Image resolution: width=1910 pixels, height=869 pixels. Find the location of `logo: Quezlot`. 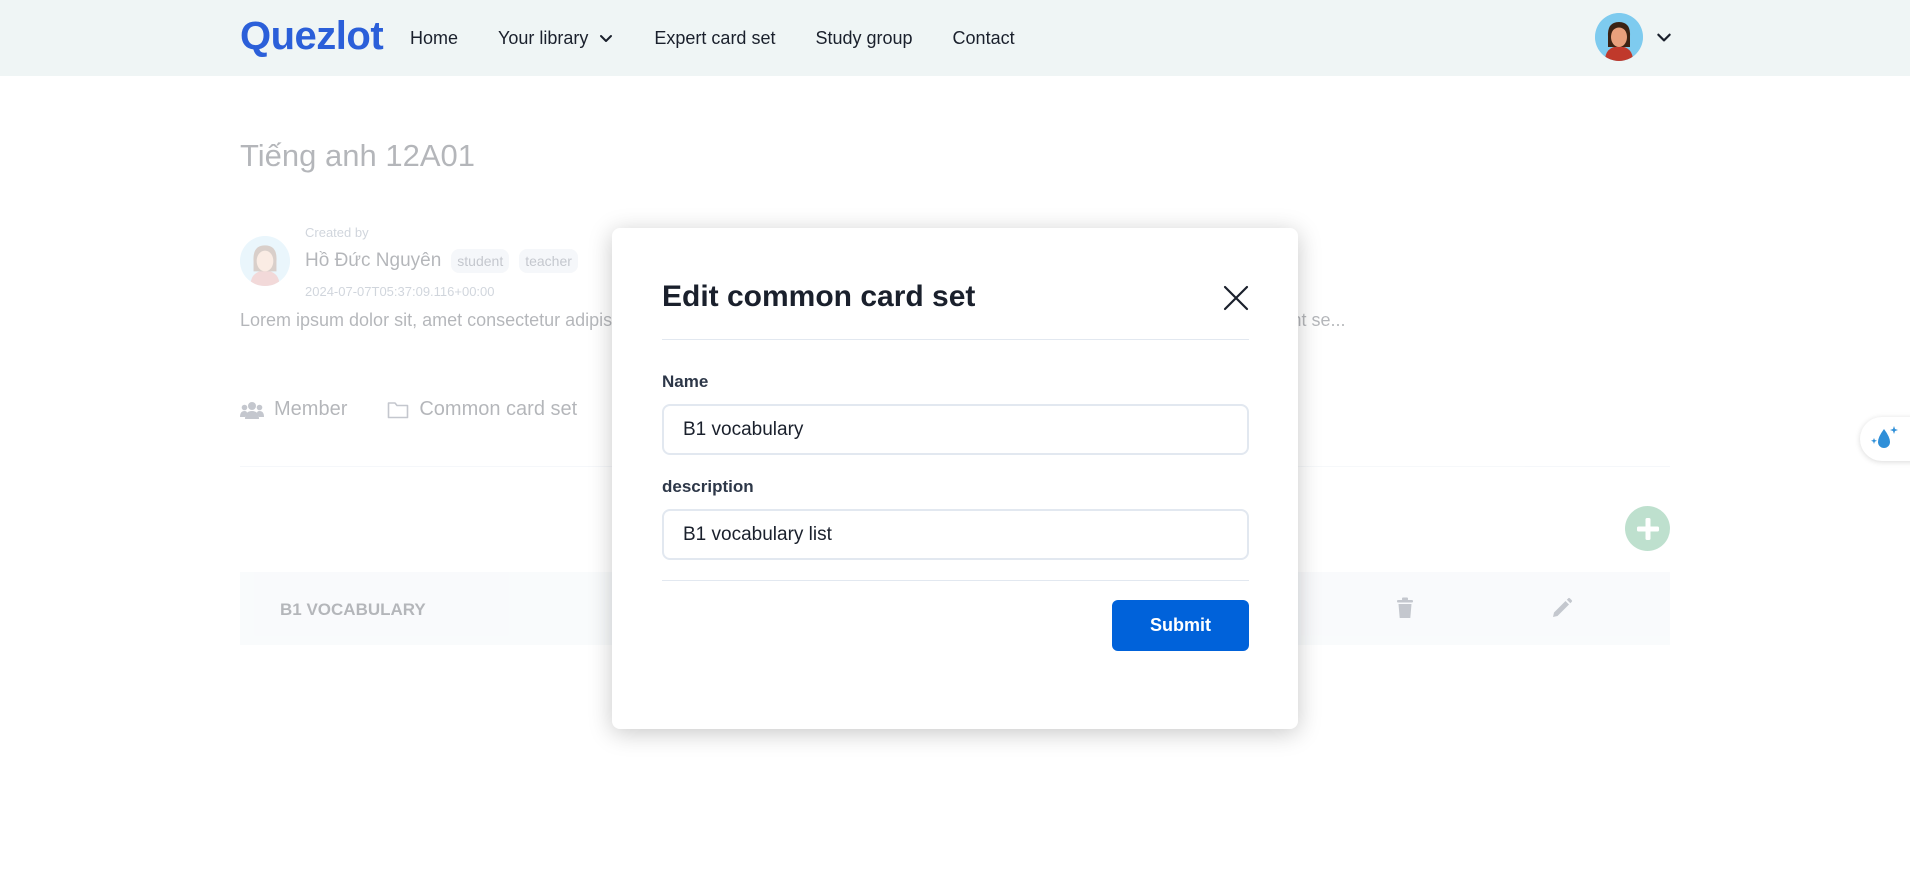

logo: Quezlot is located at coordinates (312, 36).